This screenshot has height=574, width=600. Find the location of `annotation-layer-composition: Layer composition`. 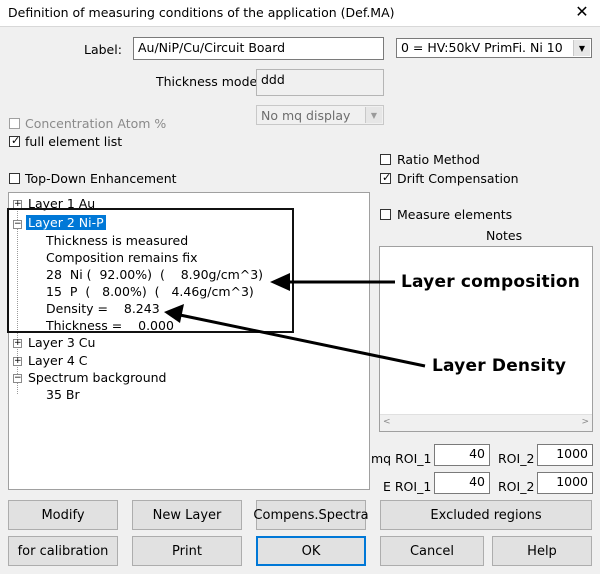

annotation-layer-composition: Layer composition is located at coordinates (491, 282).